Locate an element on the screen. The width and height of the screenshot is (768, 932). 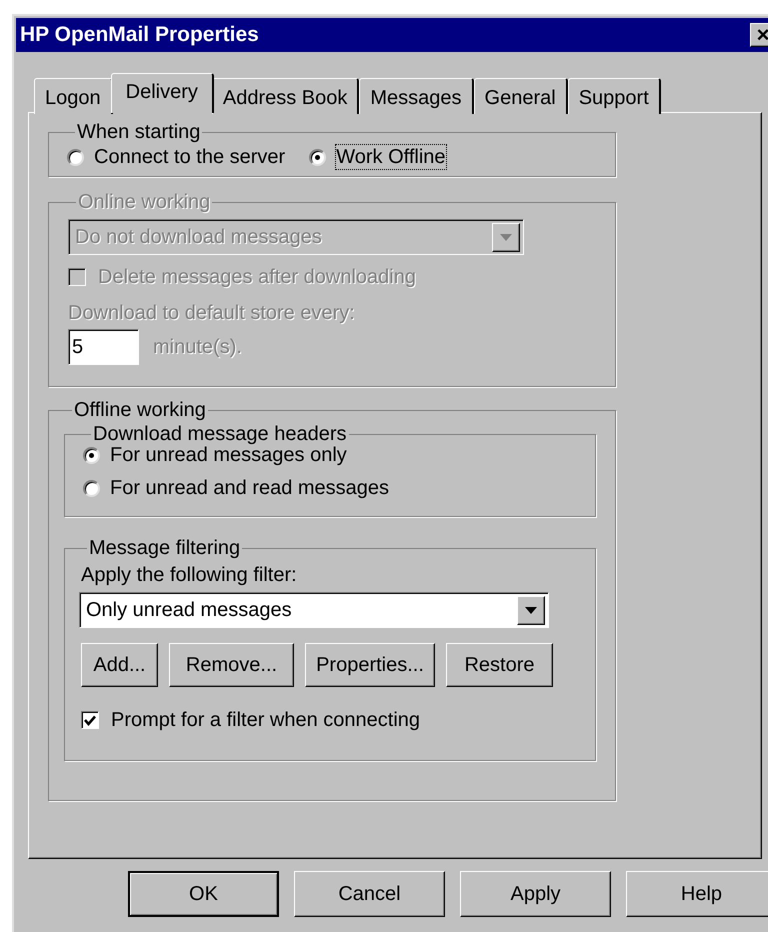
dialog-button: OK is located at coordinates (203, 894).